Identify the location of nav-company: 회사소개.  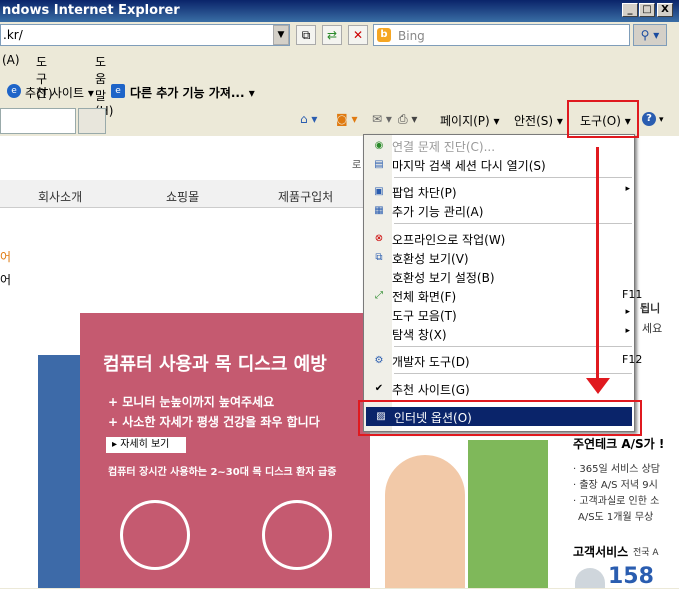
(60, 196).